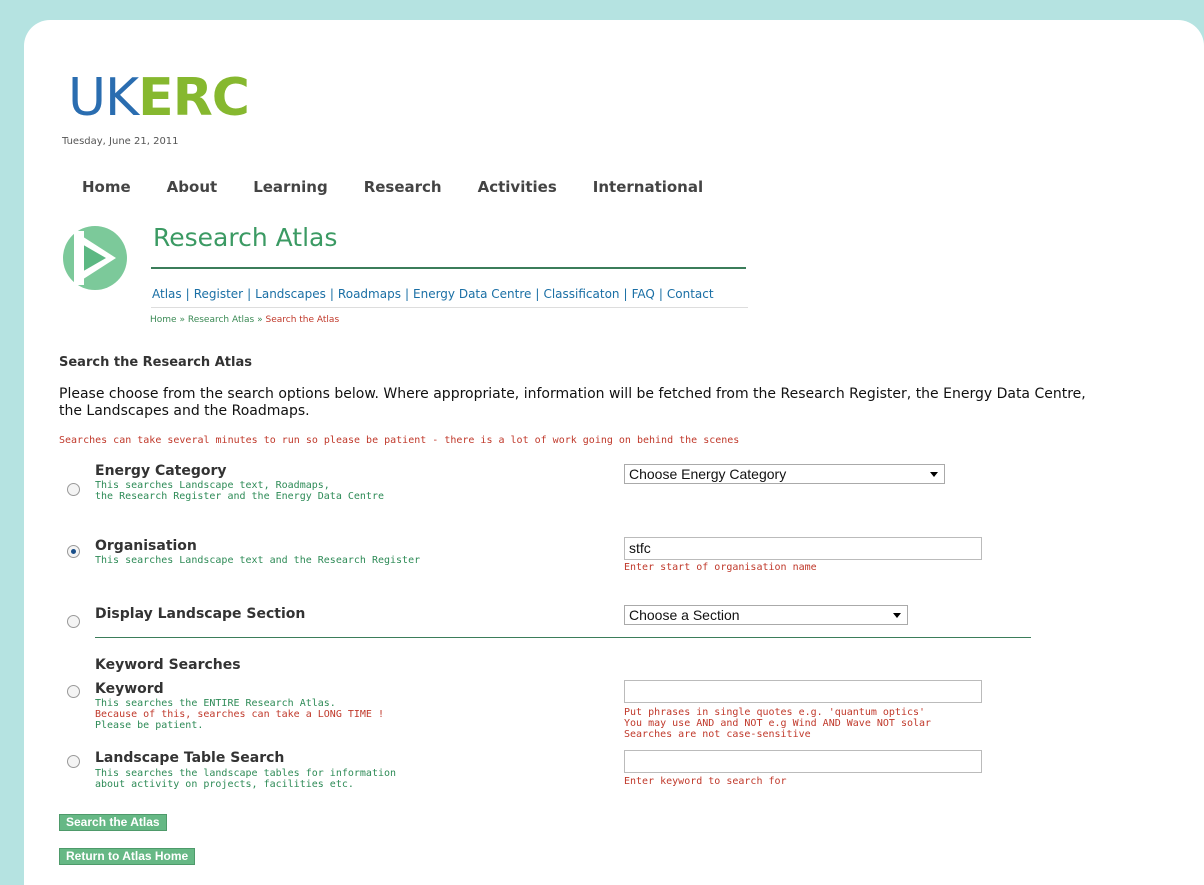  I want to click on subnav-divider, so click(449, 307).